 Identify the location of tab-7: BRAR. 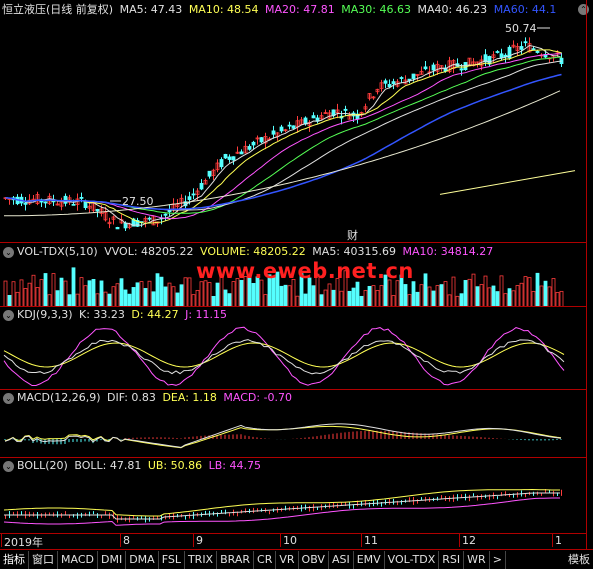
(236, 560).